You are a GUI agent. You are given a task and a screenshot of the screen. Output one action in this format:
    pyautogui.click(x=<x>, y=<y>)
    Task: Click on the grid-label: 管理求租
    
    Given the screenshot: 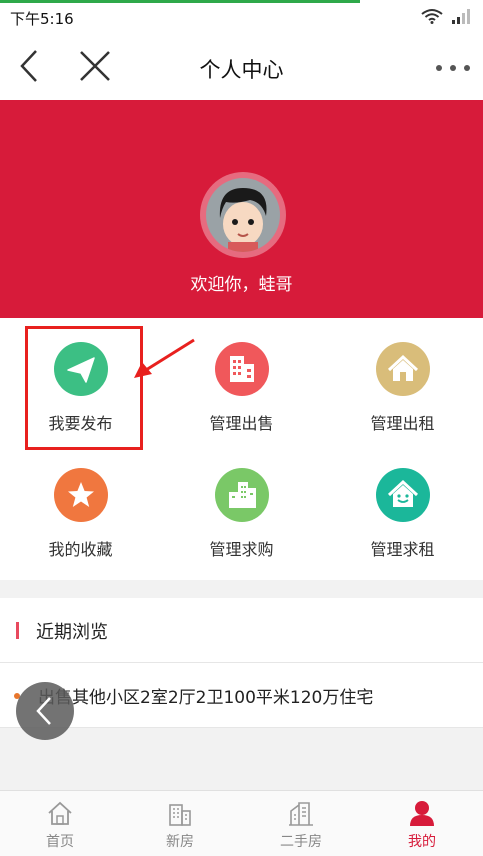 What is the action you would take?
    pyautogui.click(x=402, y=549)
    